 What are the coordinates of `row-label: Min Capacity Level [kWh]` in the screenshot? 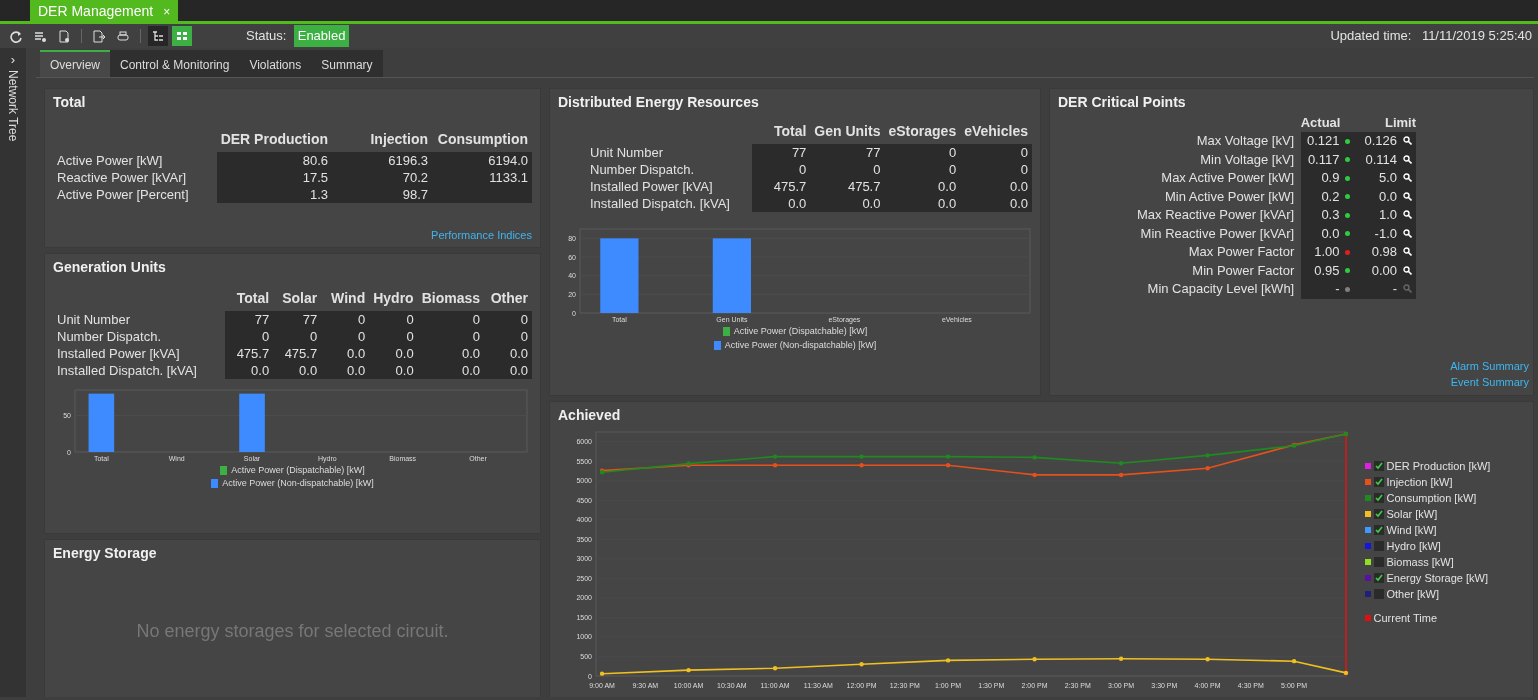 It's located at (1221, 289).